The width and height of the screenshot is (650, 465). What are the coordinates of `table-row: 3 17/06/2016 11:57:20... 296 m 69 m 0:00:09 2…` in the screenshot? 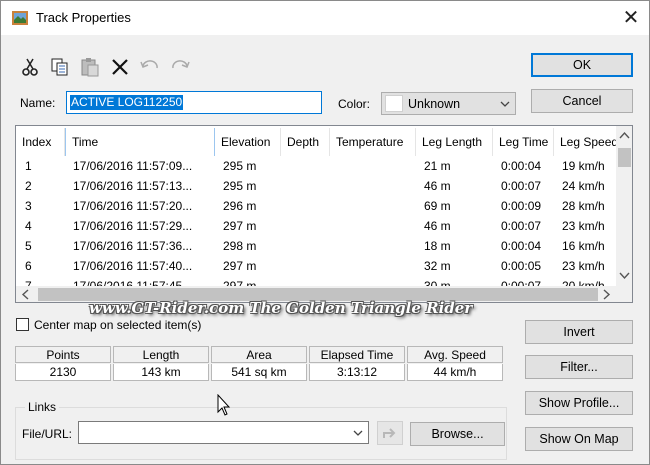 It's located at (316, 206).